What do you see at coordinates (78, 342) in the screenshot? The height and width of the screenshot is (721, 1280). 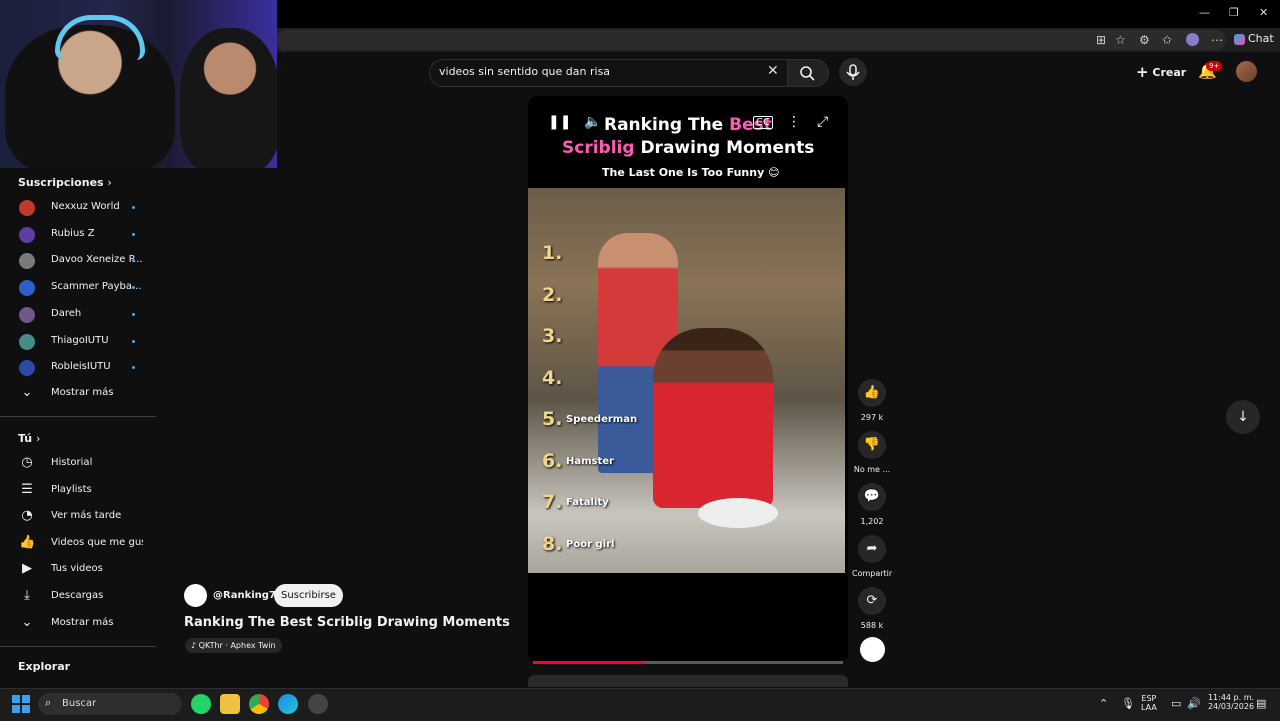 I see `subscription-item: ThiagoIUTU` at bounding box center [78, 342].